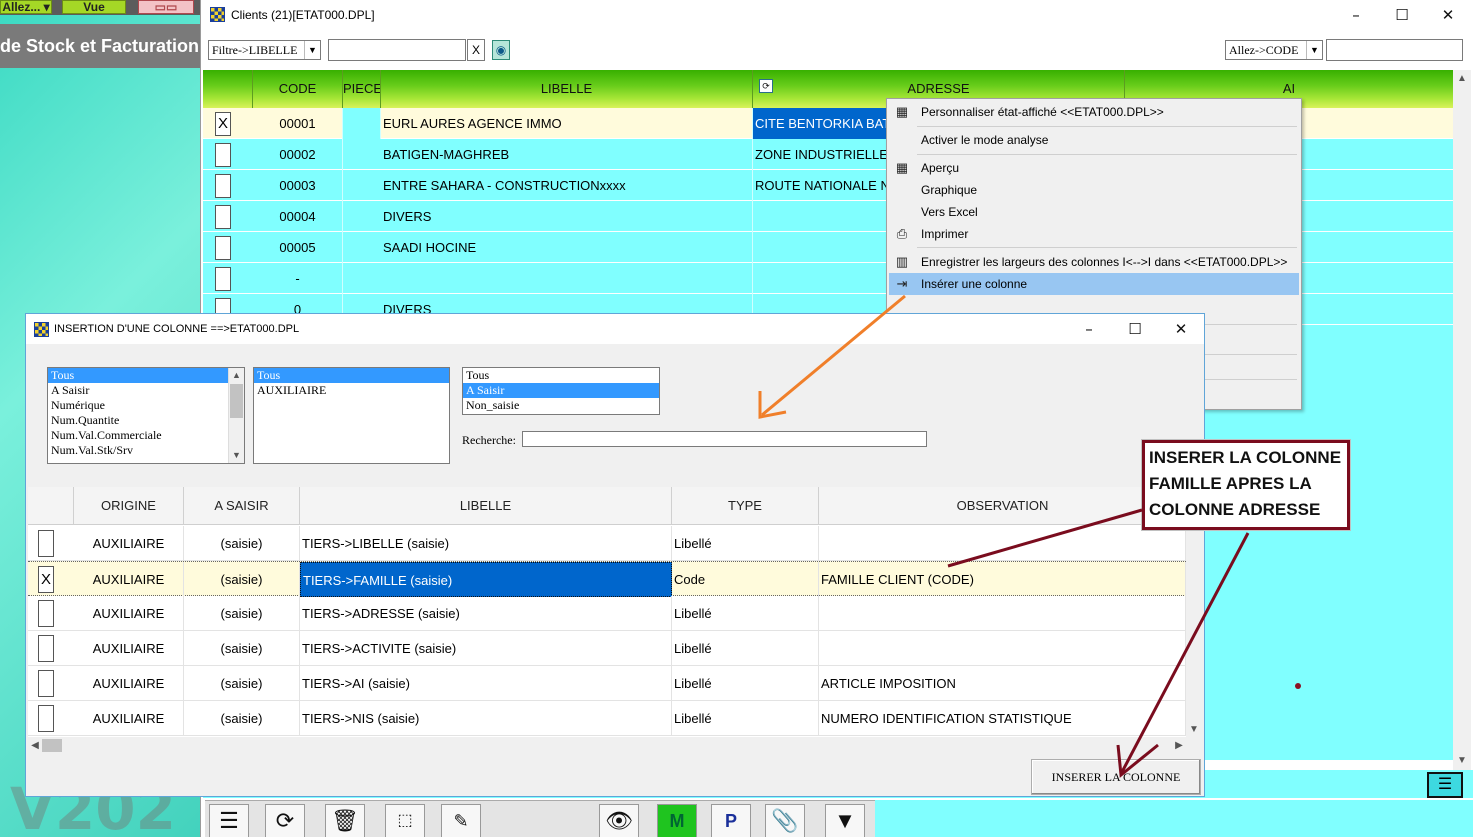 This screenshot has width=1473, height=837. Describe the element at coordinates (619, 820) in the screenshot. I see `view-eye-icon: 👁` at that location.